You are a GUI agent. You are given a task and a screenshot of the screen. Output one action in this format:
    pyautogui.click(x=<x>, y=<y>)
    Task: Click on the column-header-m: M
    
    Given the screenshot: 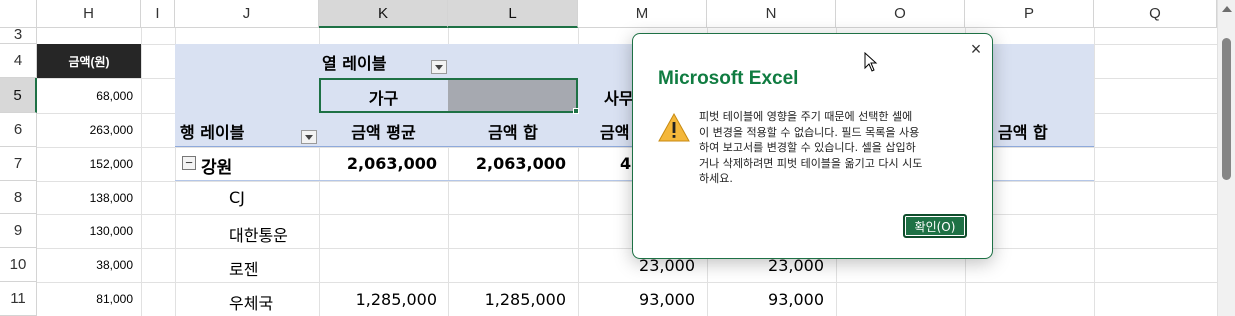 What is the action you would take?
    pyautogui.click(x=642, y=14)
    